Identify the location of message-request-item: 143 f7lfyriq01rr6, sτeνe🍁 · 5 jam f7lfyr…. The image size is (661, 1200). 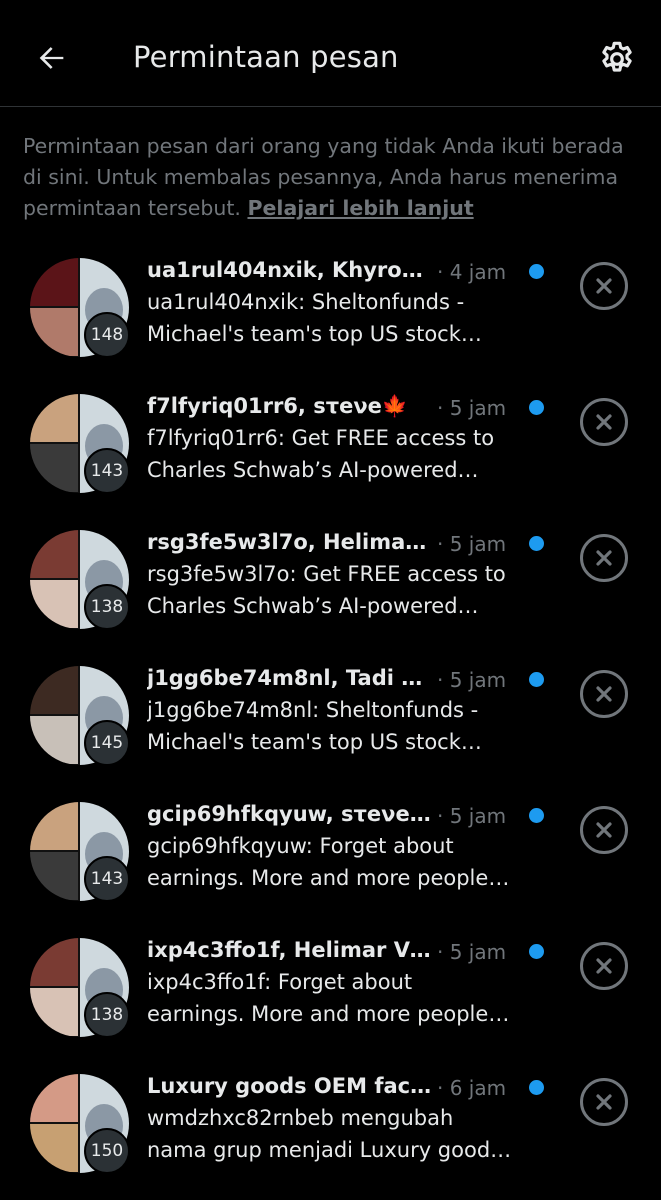
(330, 436).